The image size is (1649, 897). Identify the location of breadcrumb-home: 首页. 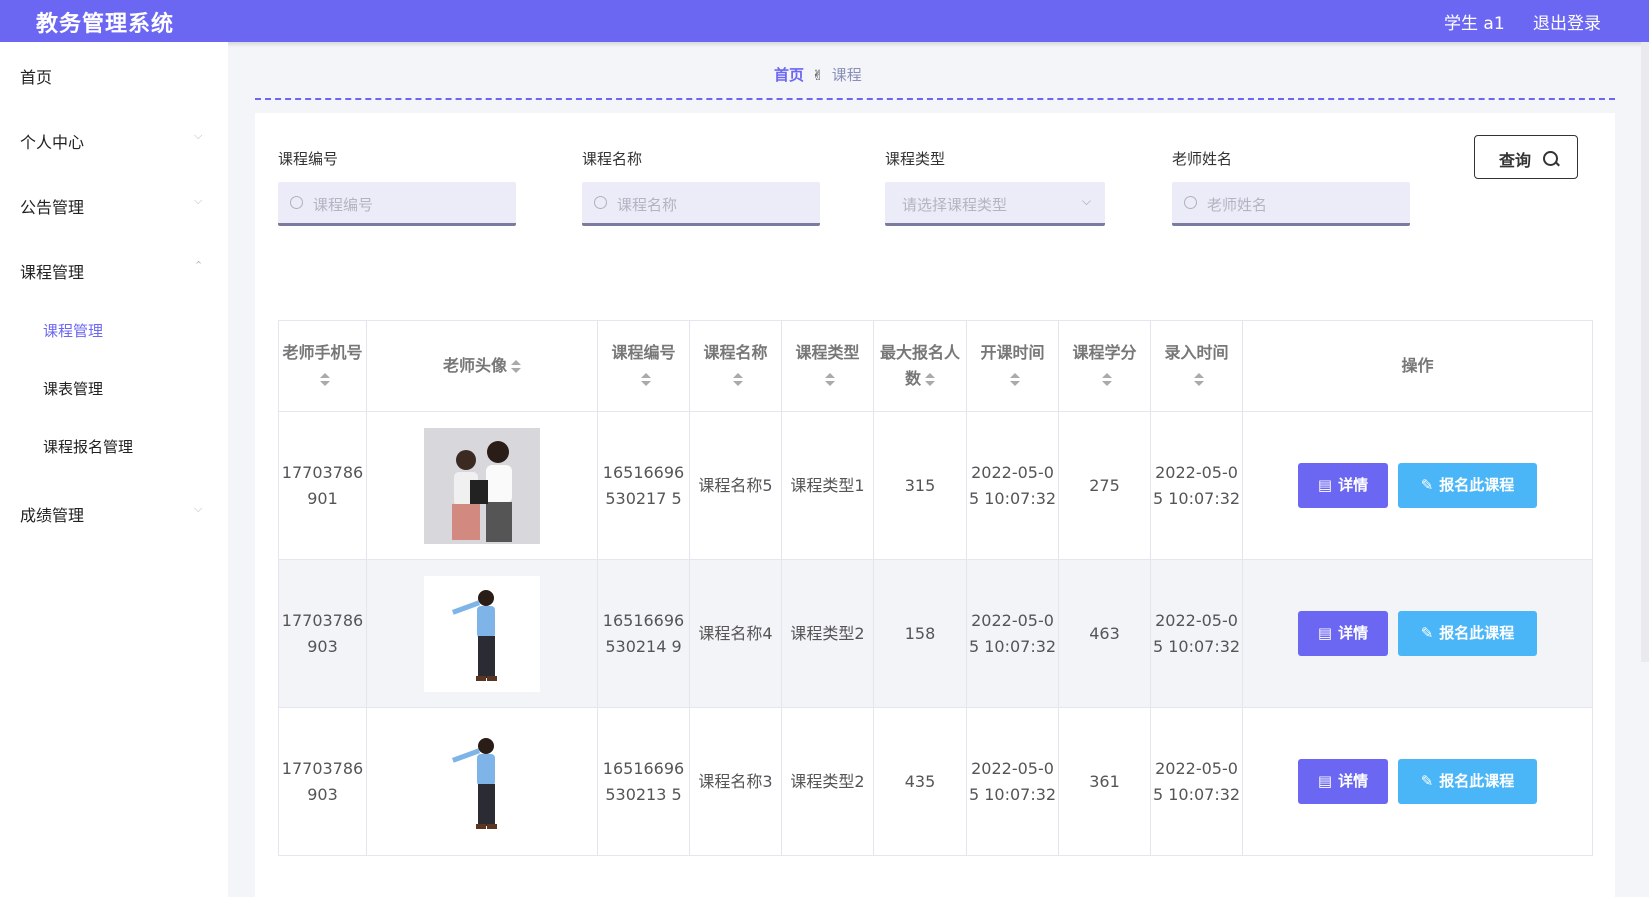
(789, 75).